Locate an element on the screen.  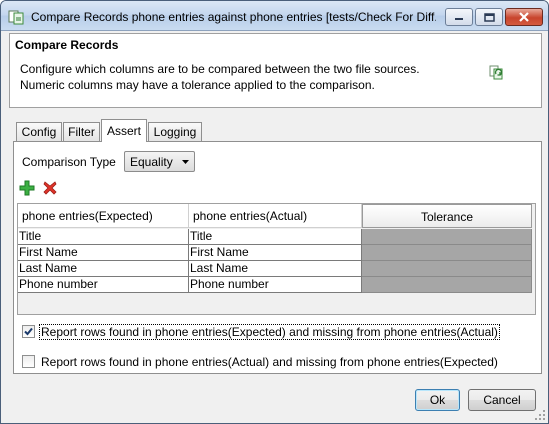
column-header-tolerance: Tolerance is located at coordinates (447, 216).